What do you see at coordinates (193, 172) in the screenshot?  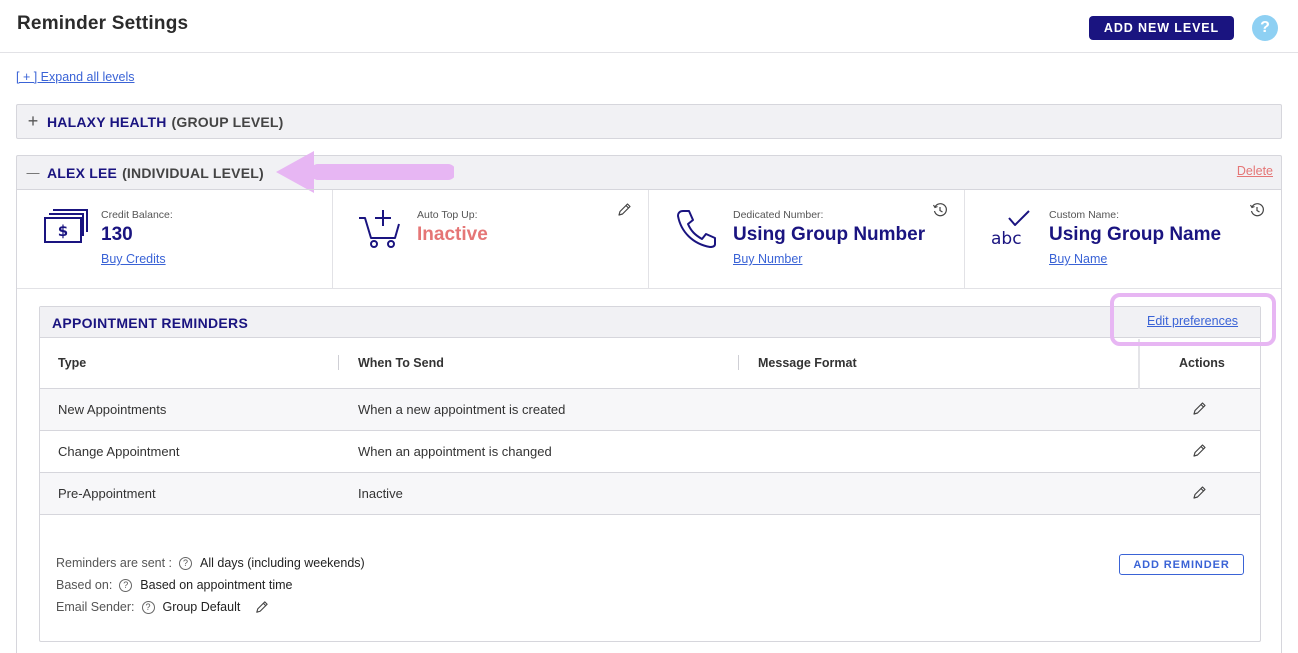 I see `individual-level-type: (INDIVIDUAL LEVEL)` at bounding box center [193, 172].